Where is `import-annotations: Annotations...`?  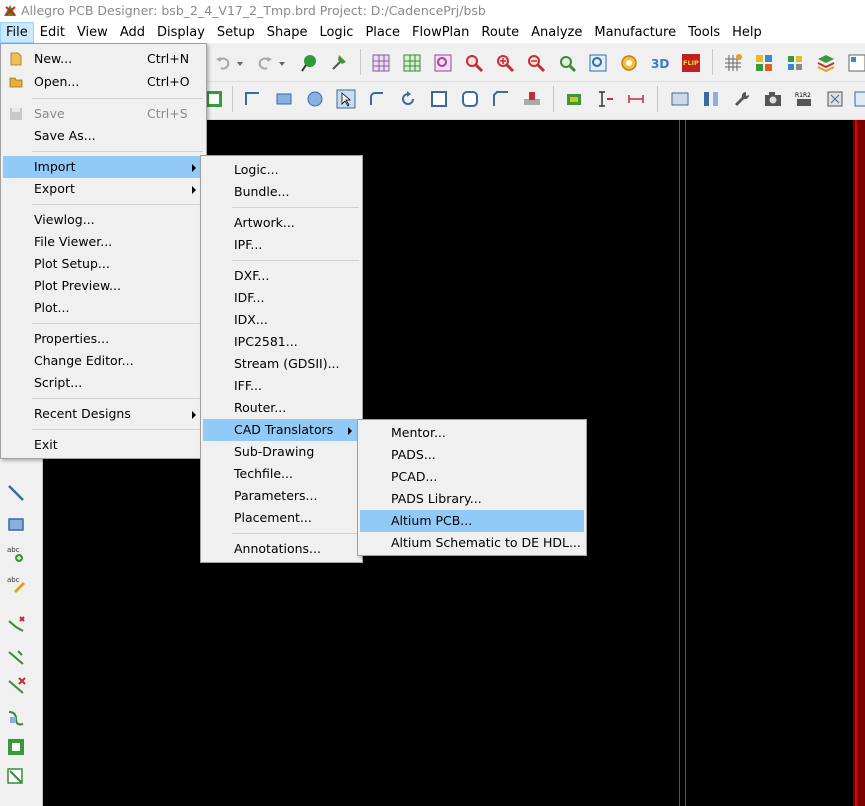
import-annotations: Annotations... is located at coordinates (281, 549).